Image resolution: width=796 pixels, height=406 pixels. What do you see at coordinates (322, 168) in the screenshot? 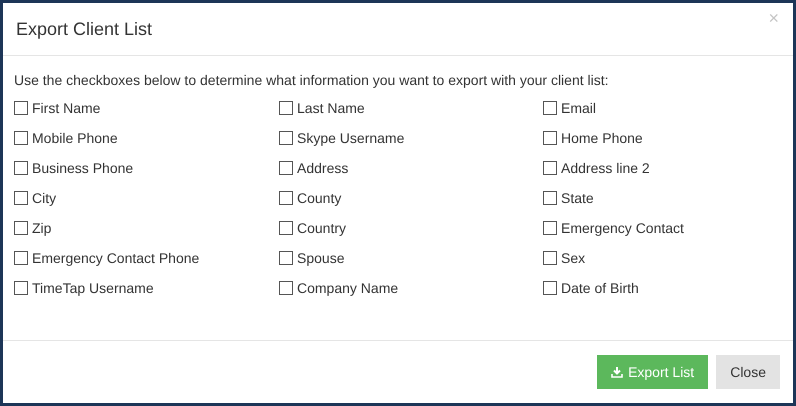
I see `checkbox-label: Address` at bounding box center [322, 168].